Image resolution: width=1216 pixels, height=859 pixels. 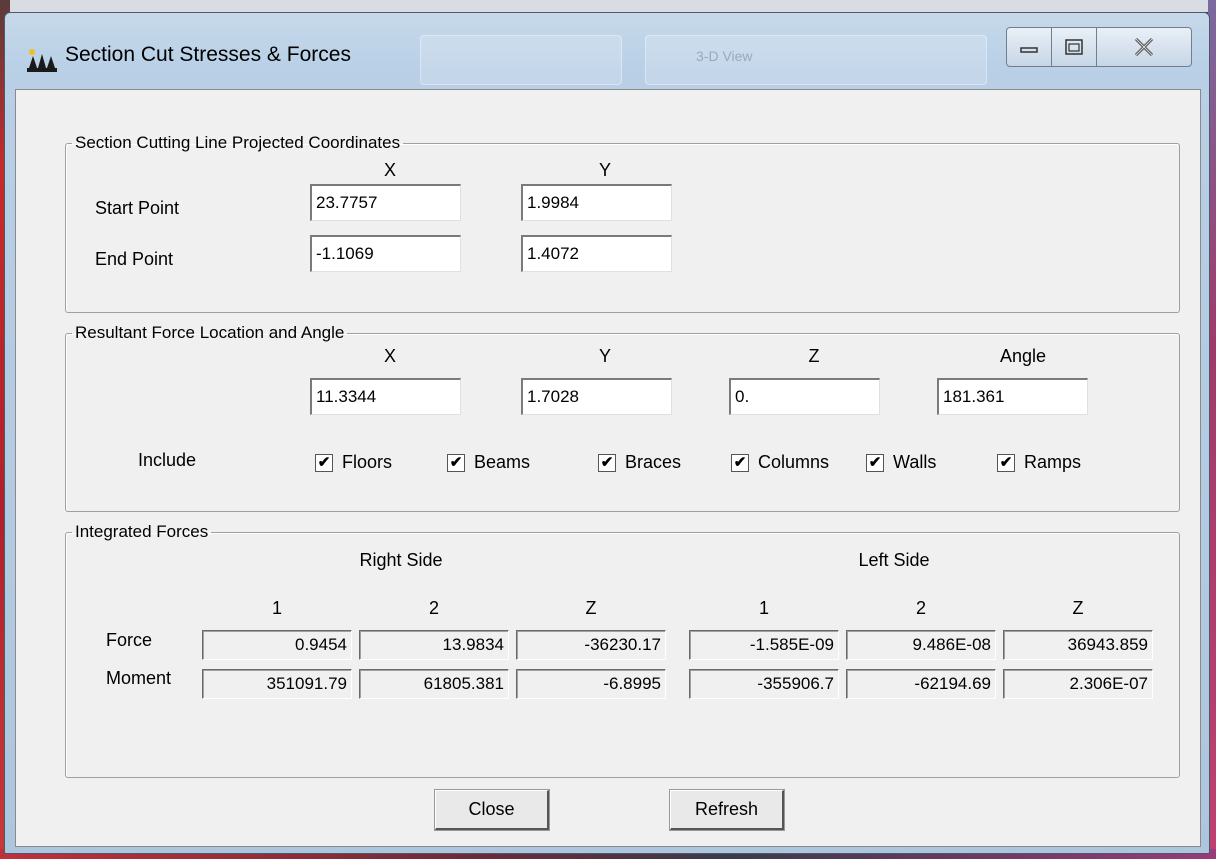 What do you see at coordinates (816, 60) in the screenshot?
I see `background-3d-view-tab: 3-D View` at bounding box center [816, 60].